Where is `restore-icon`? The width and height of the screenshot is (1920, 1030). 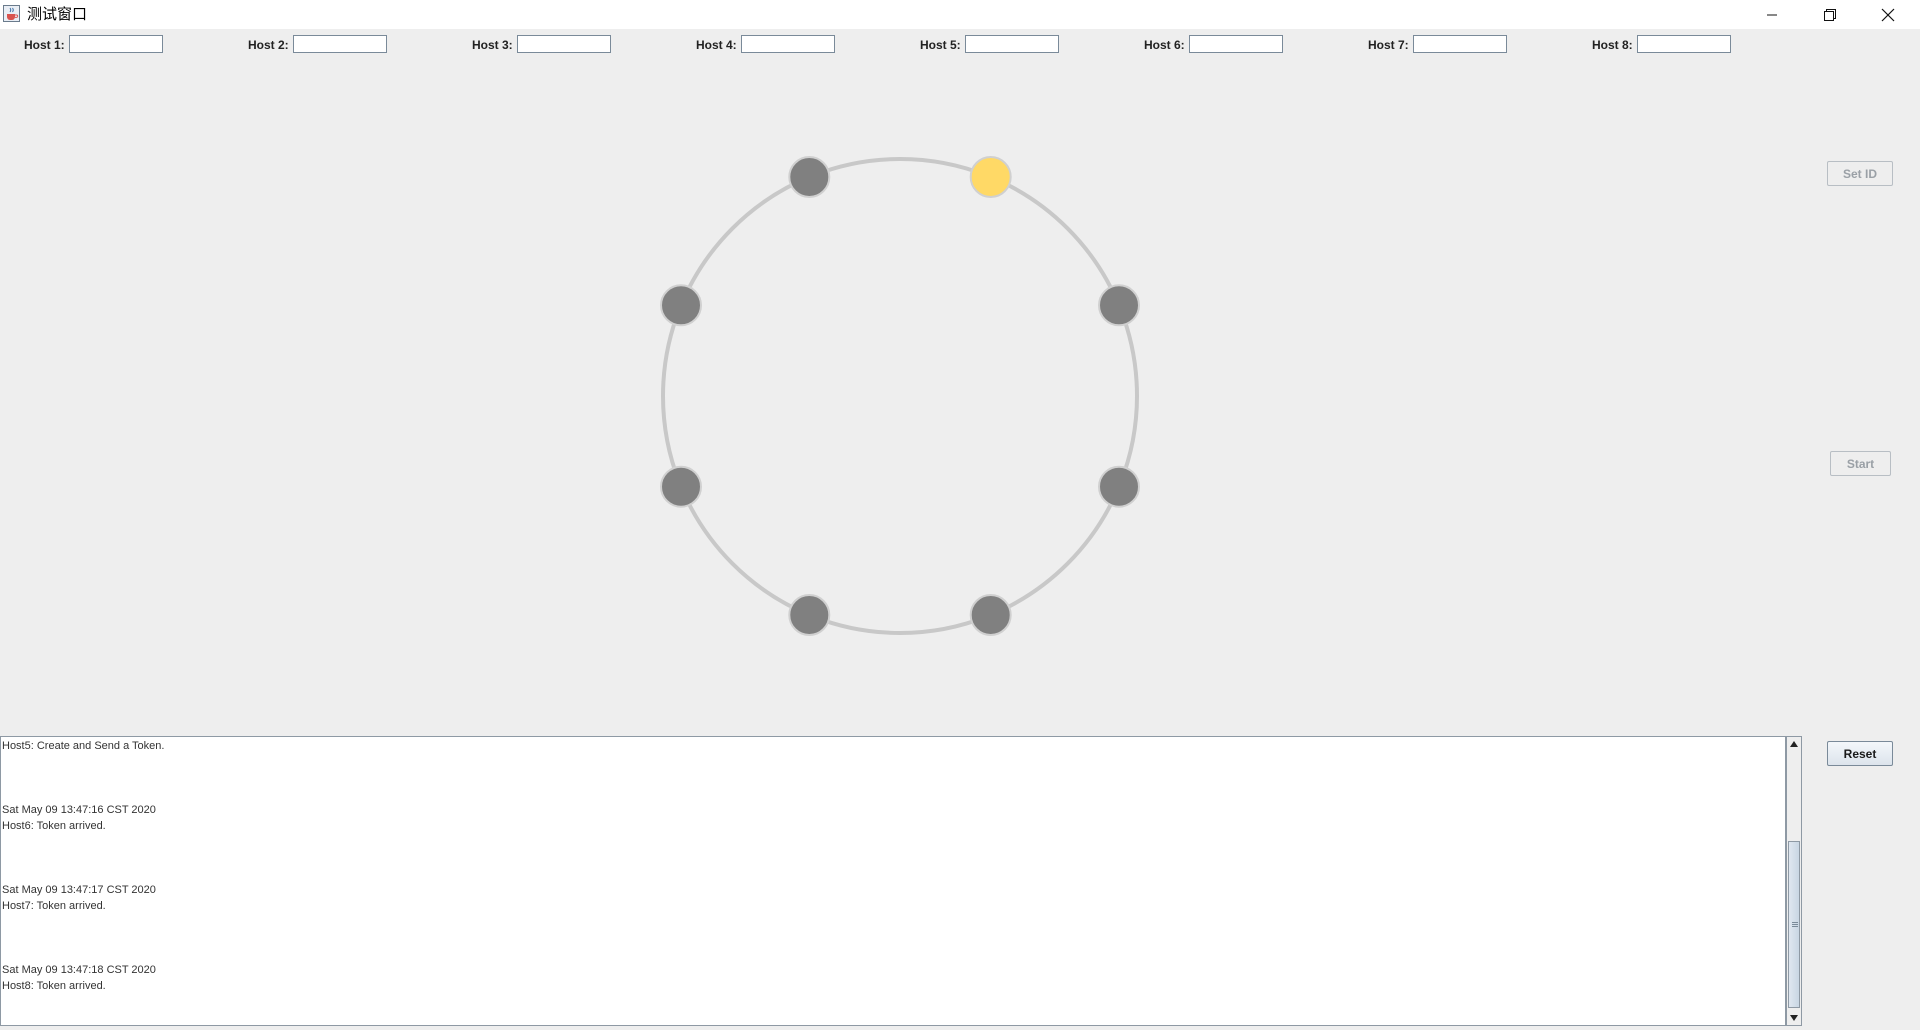
restore-icon is located at coordinates (1830, 14).